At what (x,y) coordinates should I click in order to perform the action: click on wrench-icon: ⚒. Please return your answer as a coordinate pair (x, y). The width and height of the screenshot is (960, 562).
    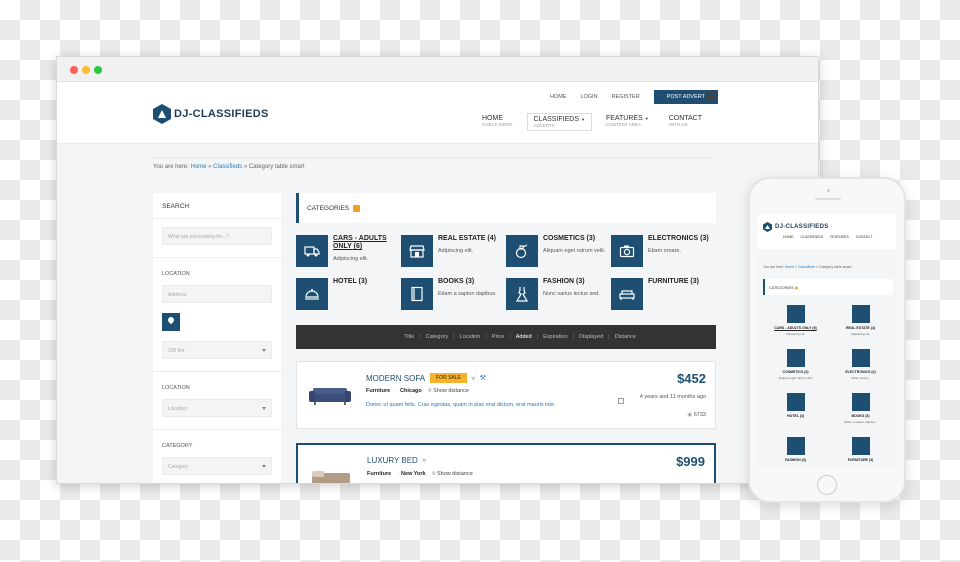
    Looking at the image, I should click on (483, 378).